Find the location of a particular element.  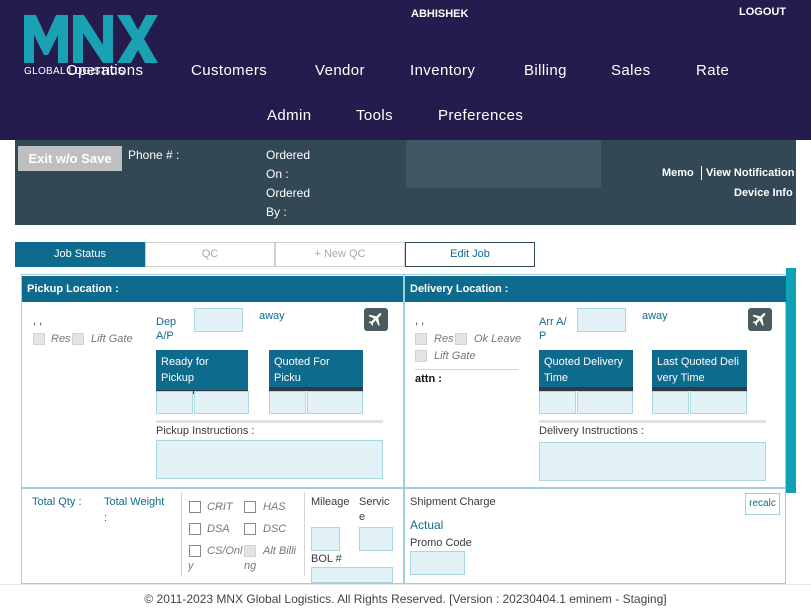

last-quoted-line1: Last Quoted Deli is located at coordinates (698, 362).